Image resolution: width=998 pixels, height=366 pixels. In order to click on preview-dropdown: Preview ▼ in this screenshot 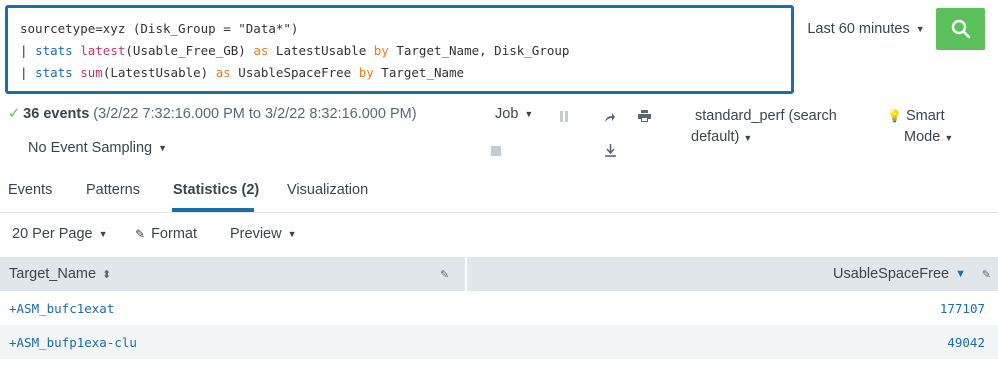, I will do `click(263, 234)`.